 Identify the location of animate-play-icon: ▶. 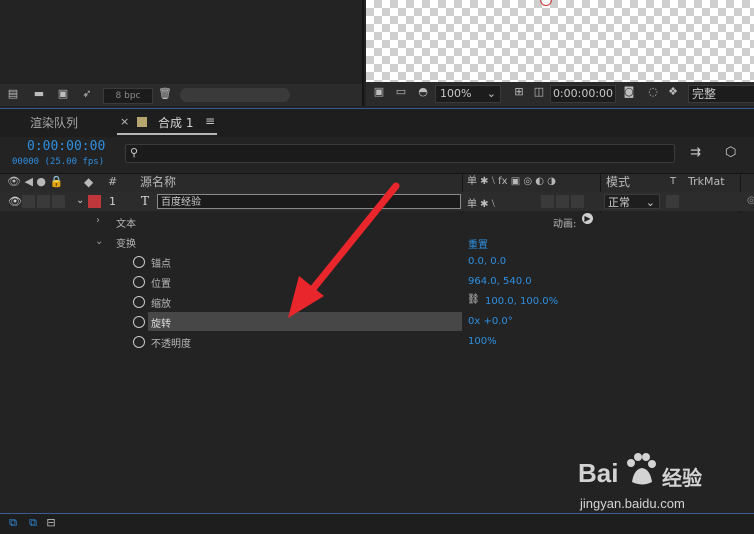
(587, 218).